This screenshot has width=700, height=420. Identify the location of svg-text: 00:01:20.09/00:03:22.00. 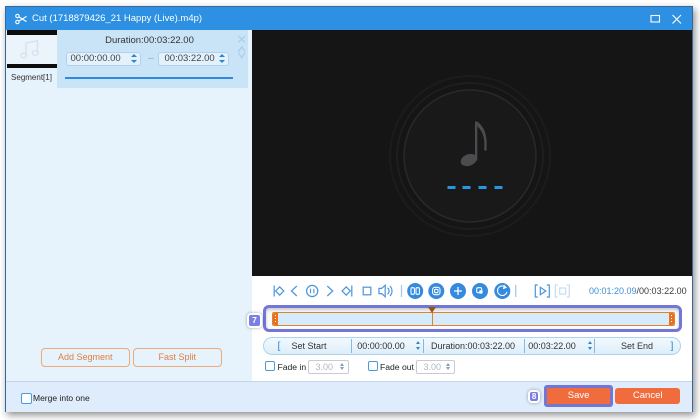
(638, 291).